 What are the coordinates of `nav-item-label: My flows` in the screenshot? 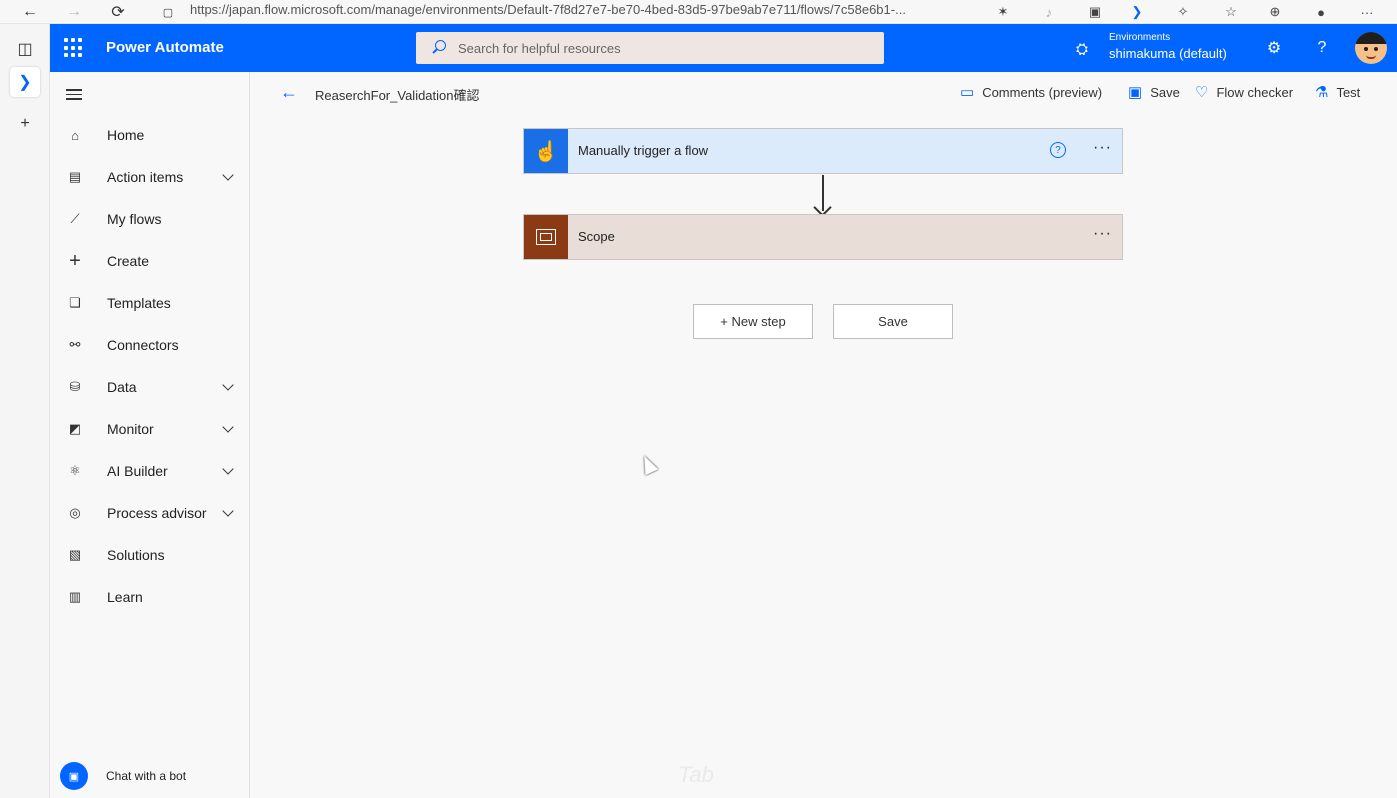 It's located at (134, 219).